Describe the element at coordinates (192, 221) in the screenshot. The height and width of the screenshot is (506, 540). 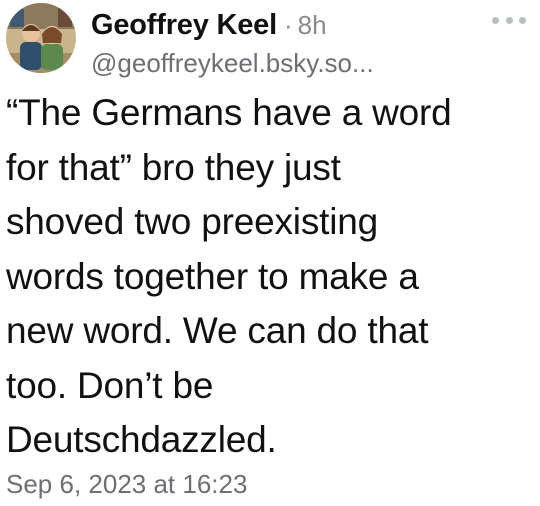
I see `post-body-line: shoved two preexisting` at that location.